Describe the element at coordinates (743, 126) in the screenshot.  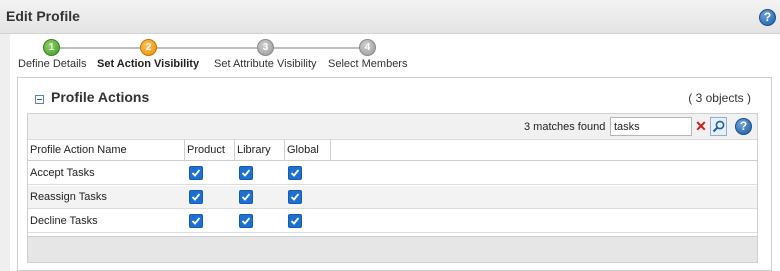
I see `grid-help-icon: ?` at that location.